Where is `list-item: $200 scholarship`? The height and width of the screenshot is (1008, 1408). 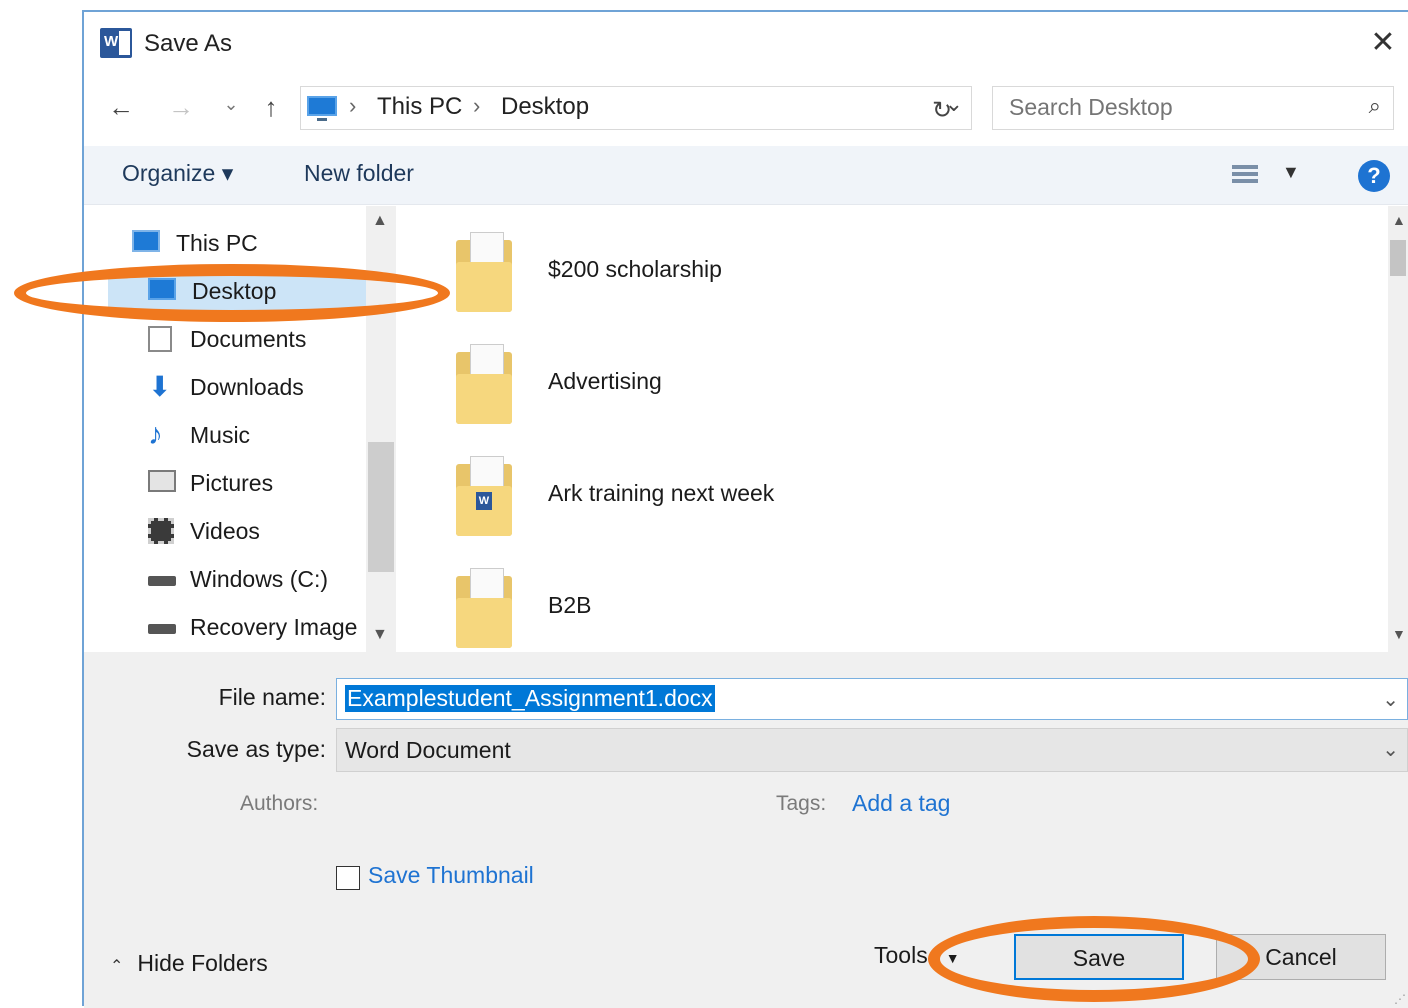 list-item: $200 scholarship is located at coordinates (836, 268).